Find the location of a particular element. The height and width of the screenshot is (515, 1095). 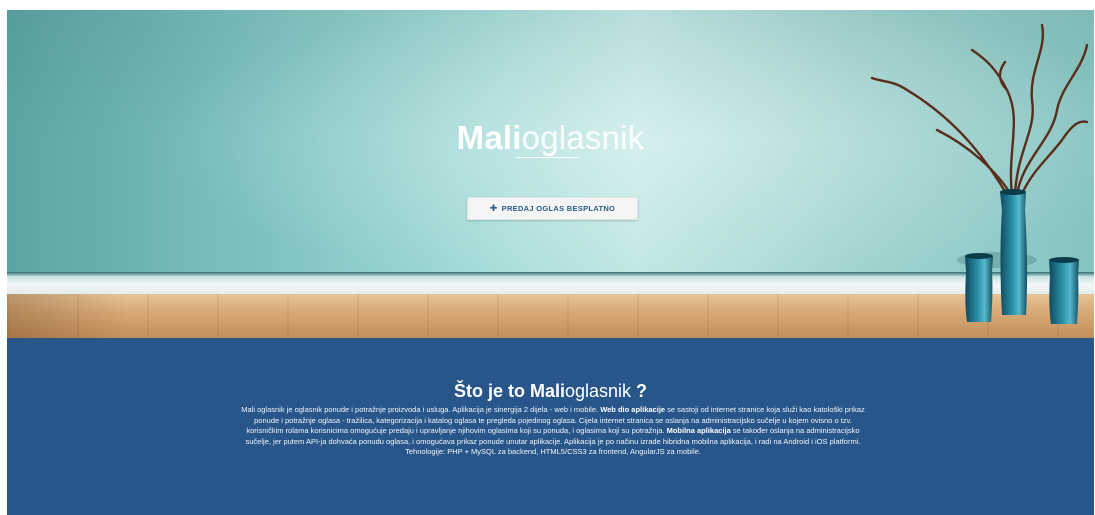

submit-ad-label: PREDAJ OGLAS BESPLATNO is located at coordinates (558, 208).